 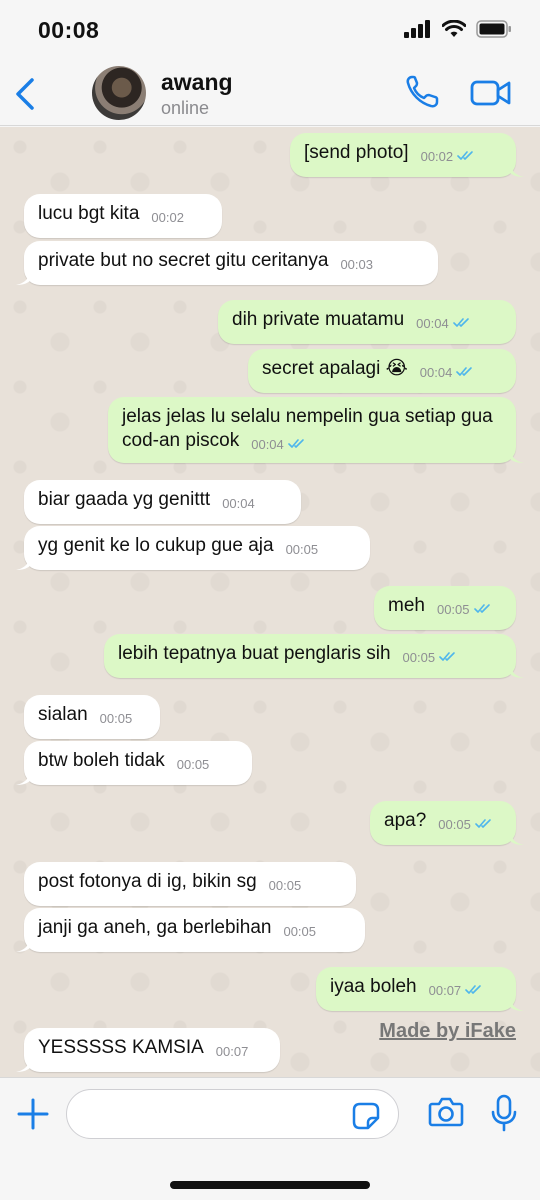 I want to click on outgoing-message: apa? 00:05, so click(x=447, y=823).